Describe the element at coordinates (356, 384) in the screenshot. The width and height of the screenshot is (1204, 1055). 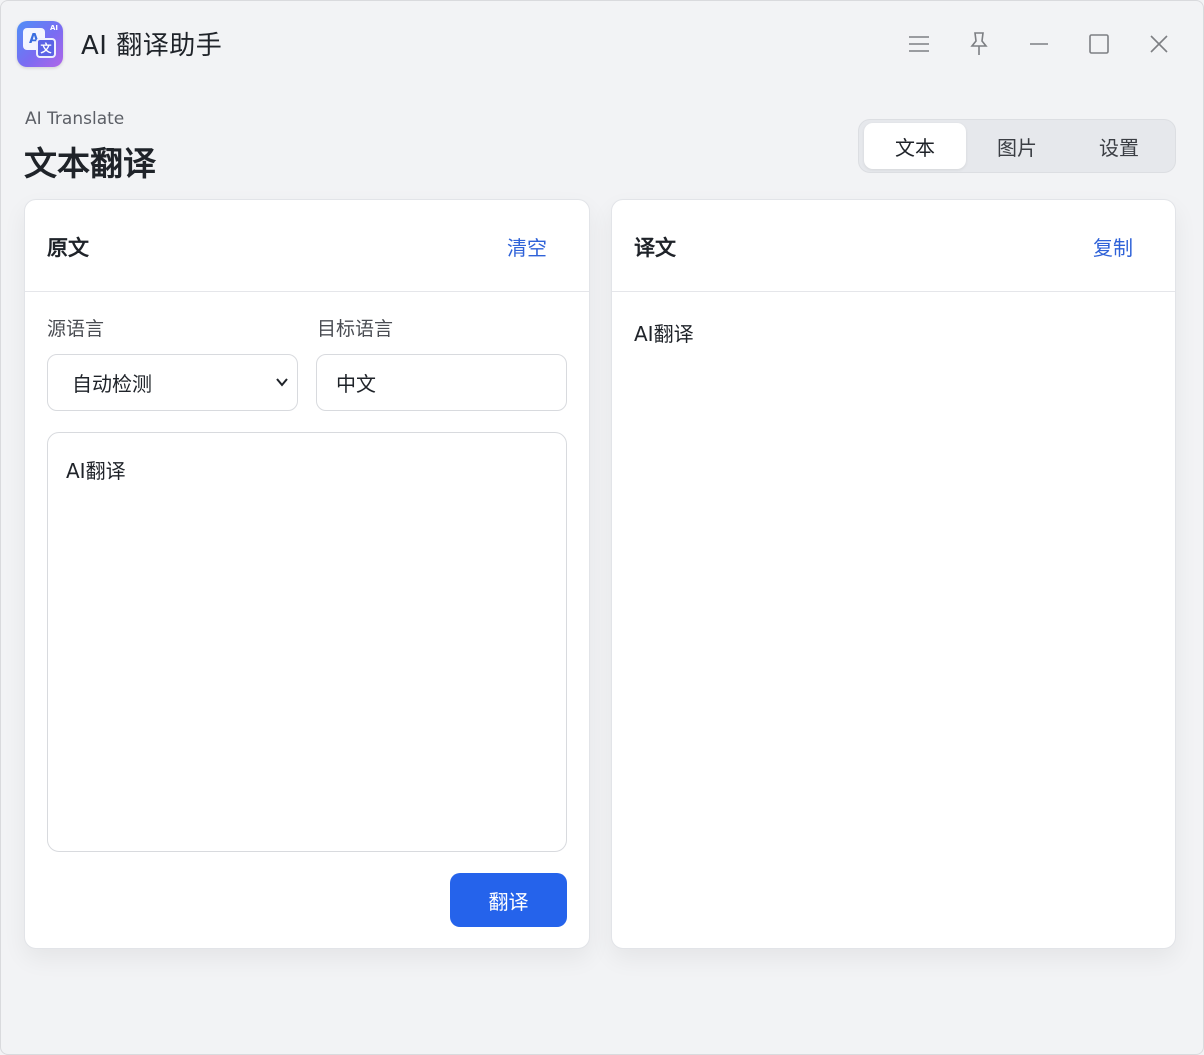
I see `target-language-value: 中文` at that location.